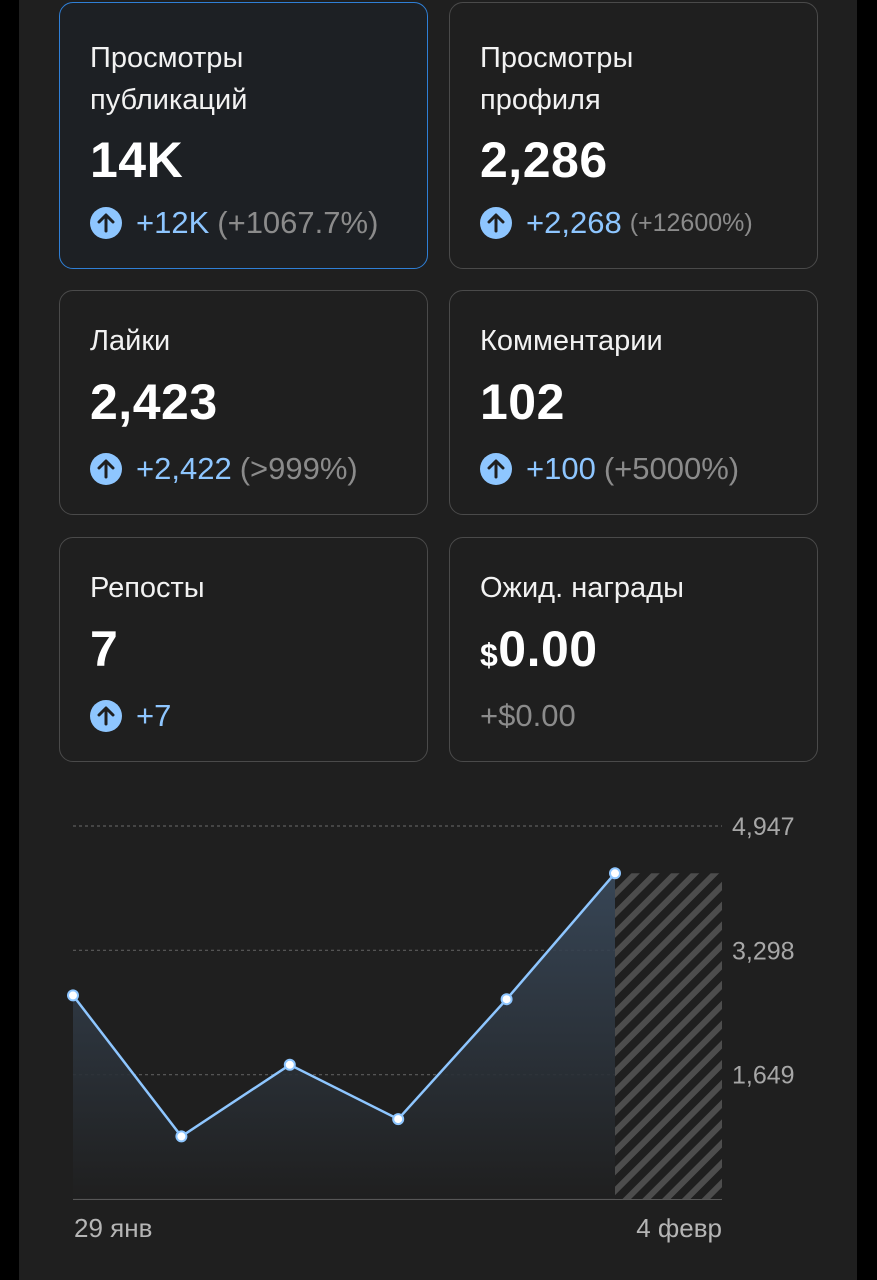 This screenshot has width=877, height=1280. Describe the element at coordinates (113, 1228) in the screenshot. I see `x-tick-label: 29 янв` at that location.